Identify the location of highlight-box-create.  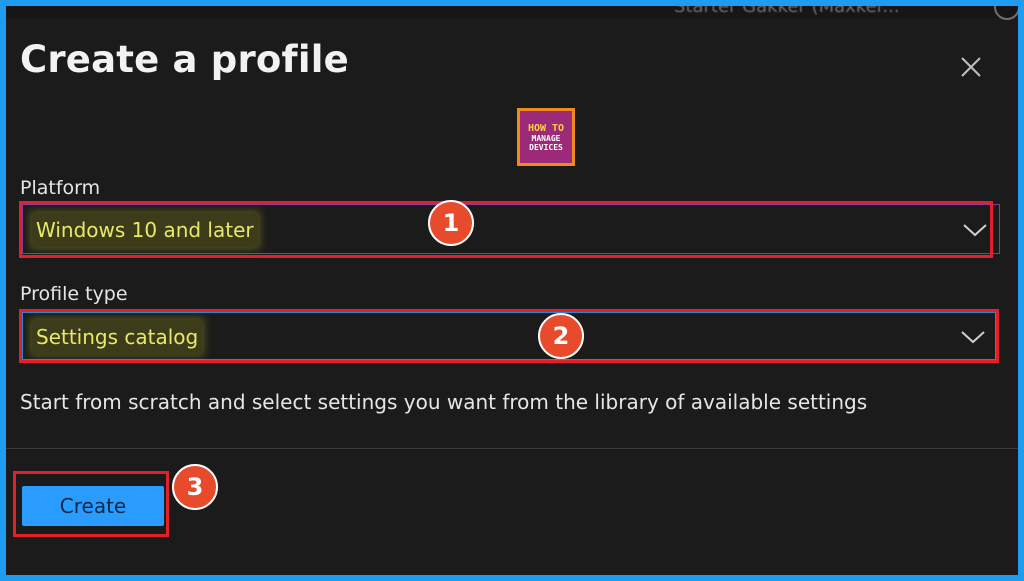
(91, 504).